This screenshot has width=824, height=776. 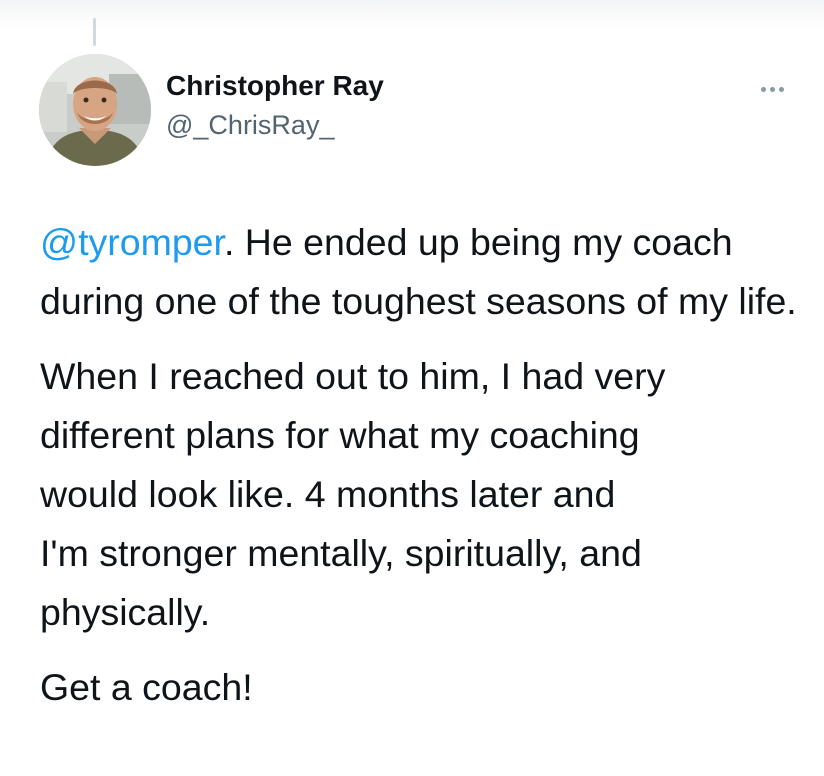 I want to click on mention-link: @tyromper, so click(x=132, y=242).